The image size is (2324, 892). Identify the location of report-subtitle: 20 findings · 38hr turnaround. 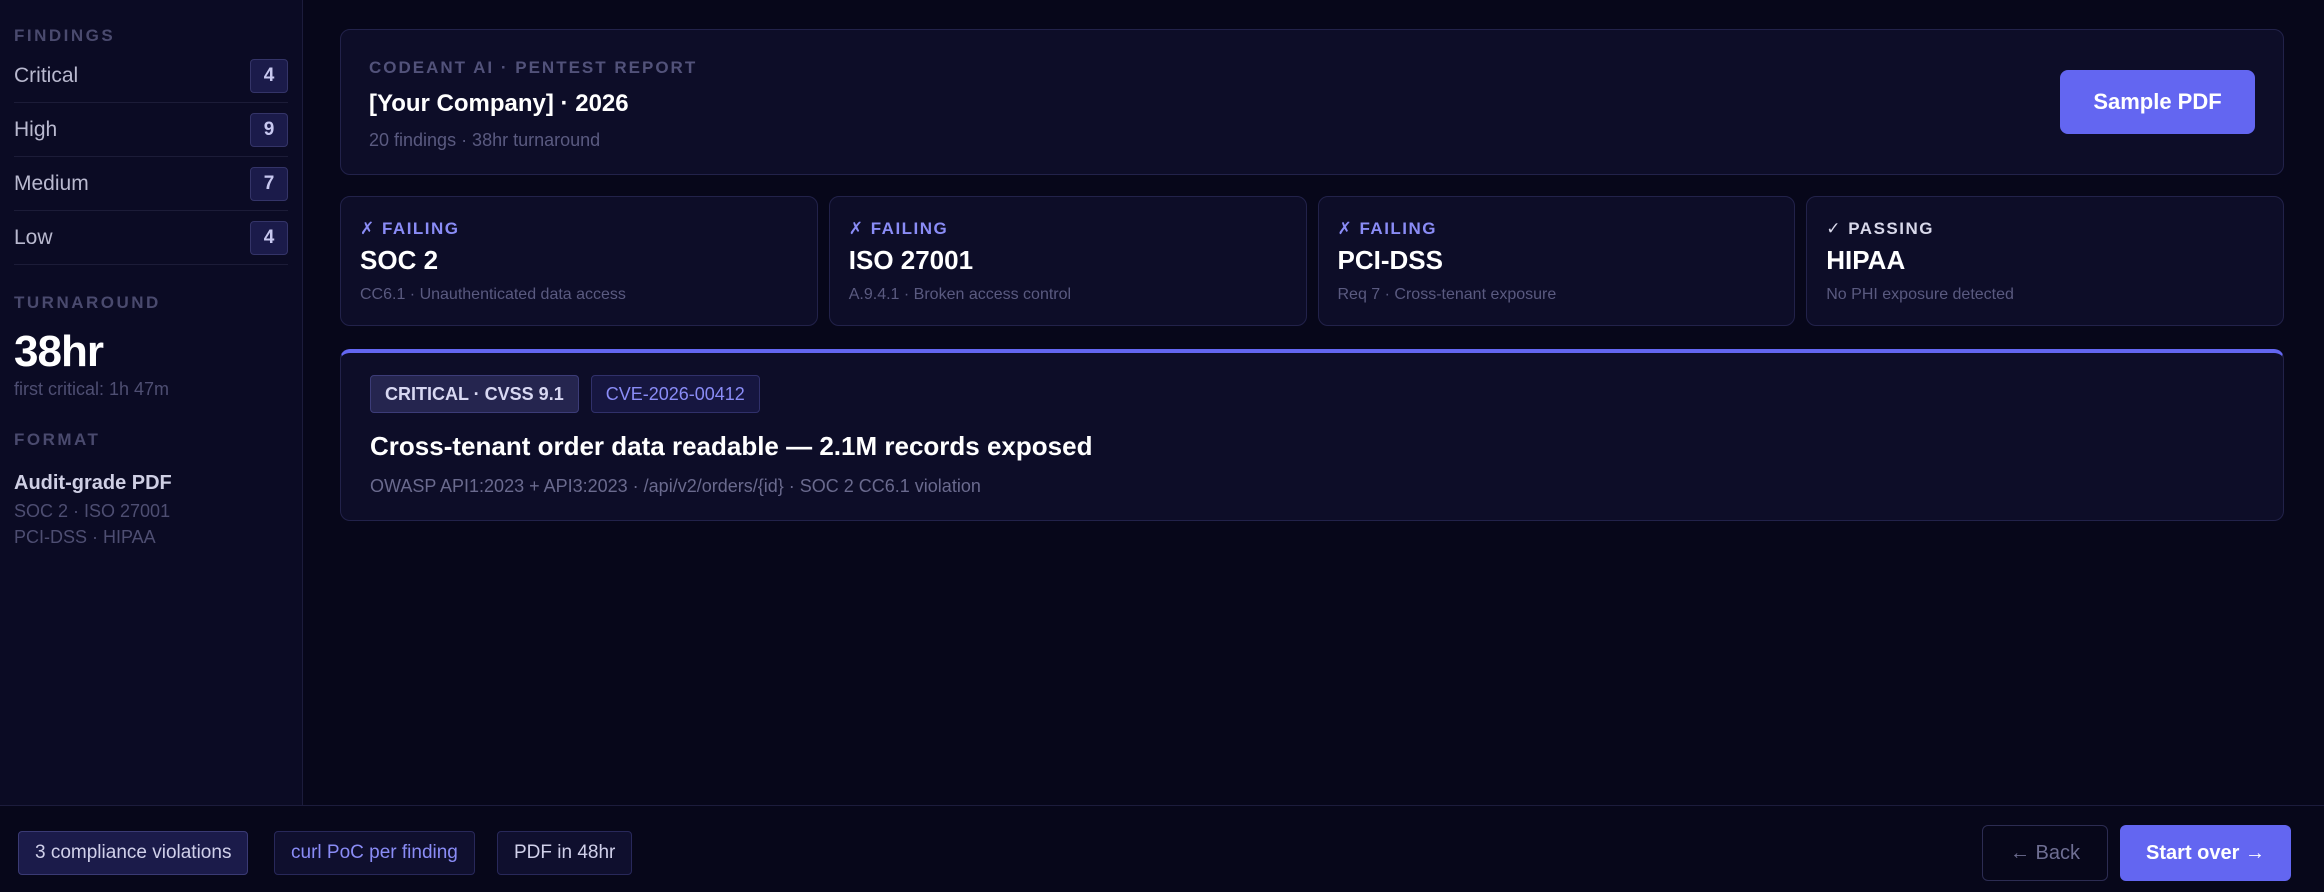
(485, 140).